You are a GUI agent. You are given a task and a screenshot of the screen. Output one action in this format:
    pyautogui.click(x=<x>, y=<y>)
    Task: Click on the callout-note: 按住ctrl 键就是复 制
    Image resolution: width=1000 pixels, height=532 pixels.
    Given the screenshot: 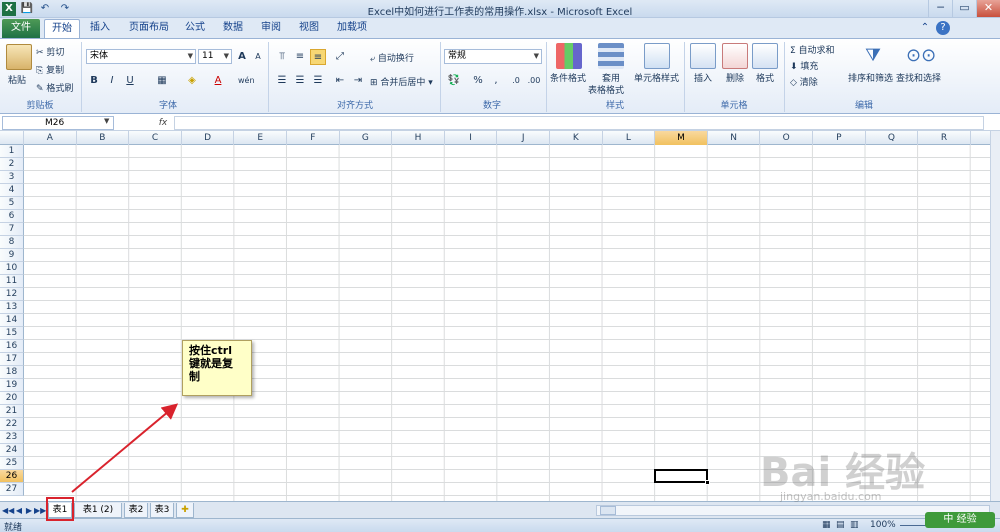 What is the action you would take?
    pyautogui.click(x=217, y=368)
    